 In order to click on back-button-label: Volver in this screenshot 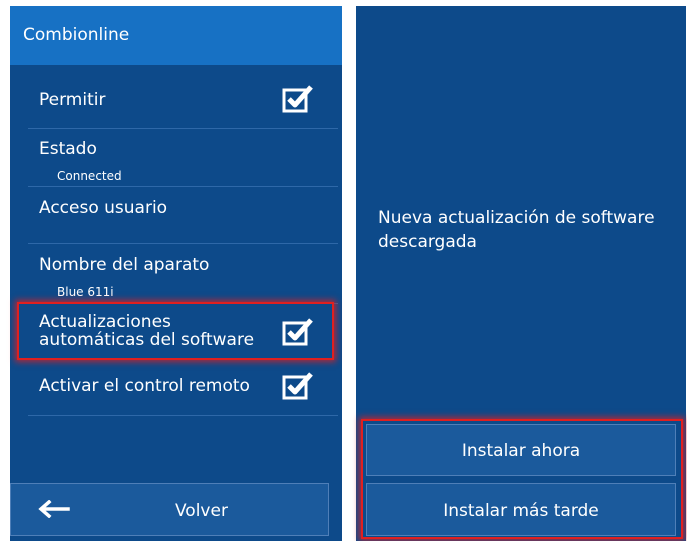, I will do `click(201, 511)`.